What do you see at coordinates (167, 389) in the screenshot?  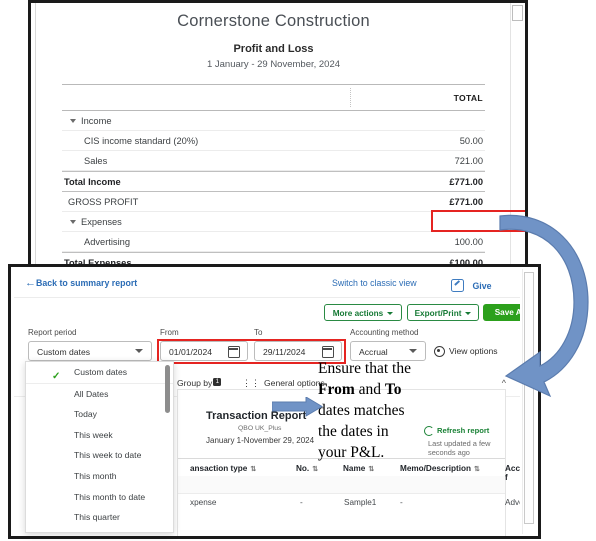 I see `dropdown-scrollbar-thumb` at bounding box center [167, 389].